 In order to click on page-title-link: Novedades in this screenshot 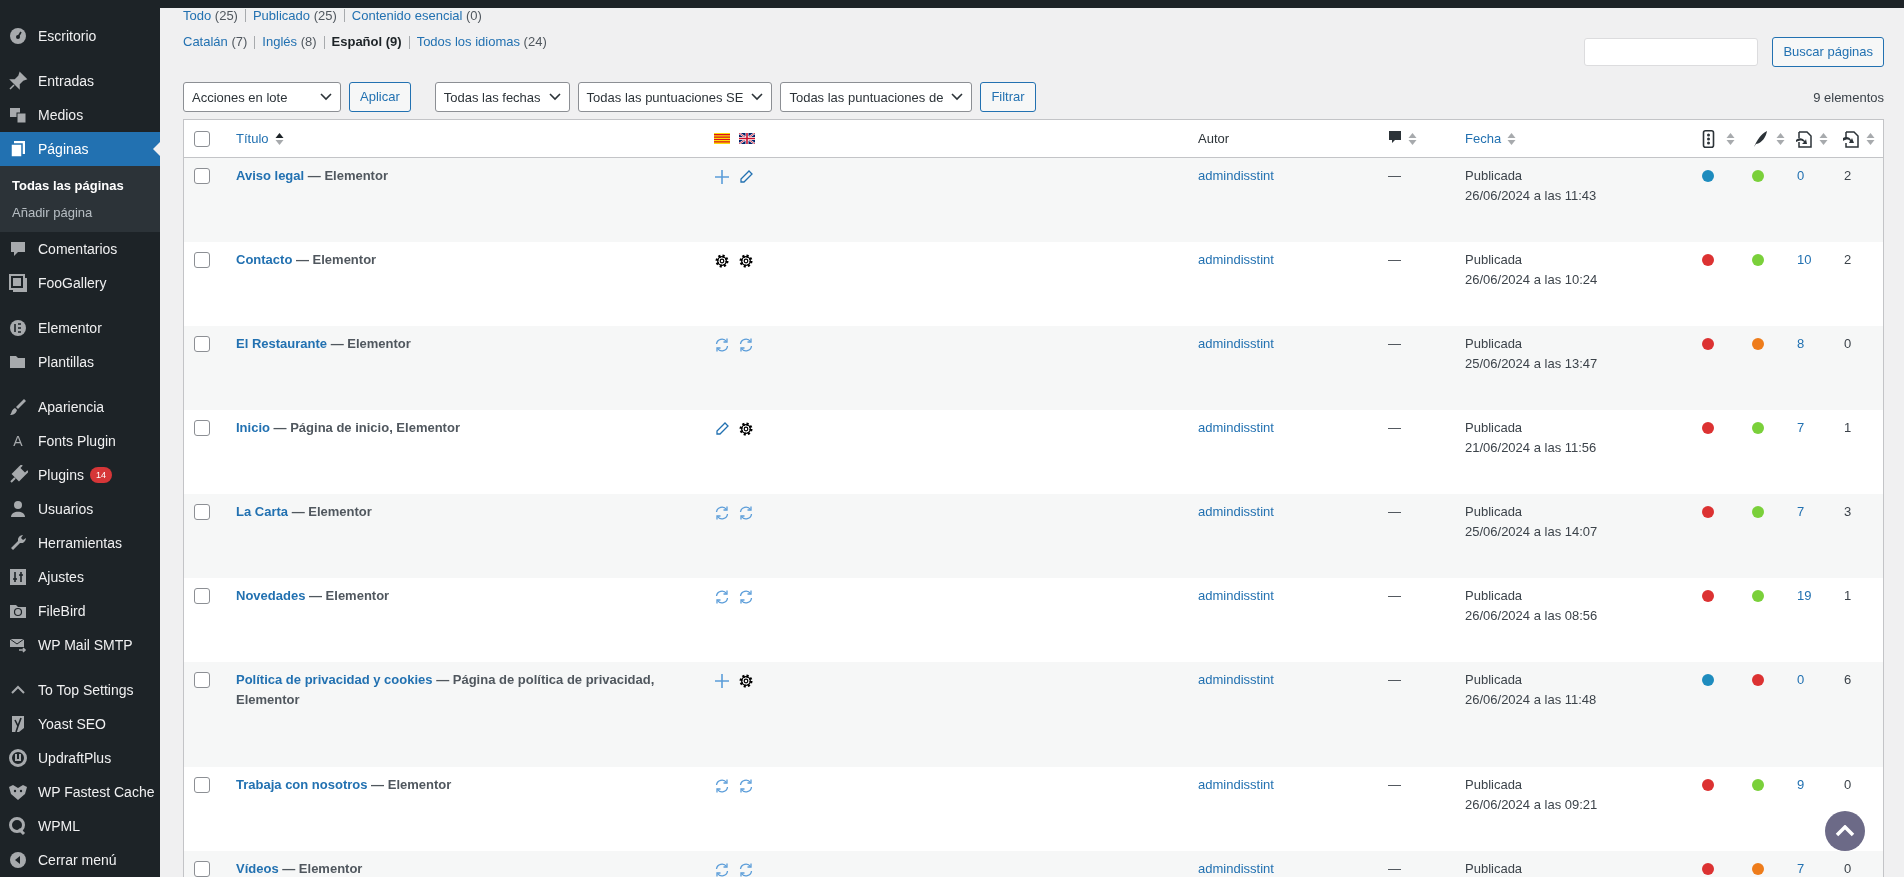, I will do `click(271, 595)`.